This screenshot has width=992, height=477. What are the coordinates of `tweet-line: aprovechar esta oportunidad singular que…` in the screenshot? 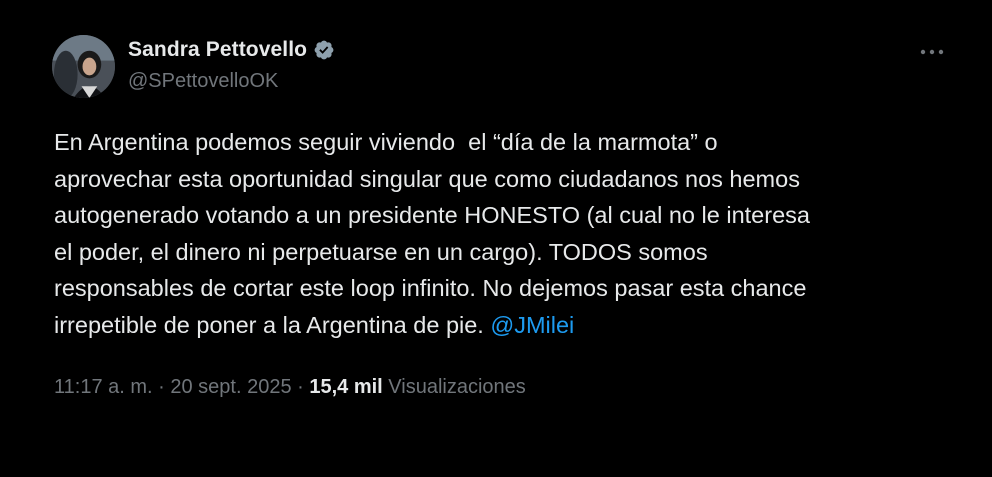 It's located at (427, 178).